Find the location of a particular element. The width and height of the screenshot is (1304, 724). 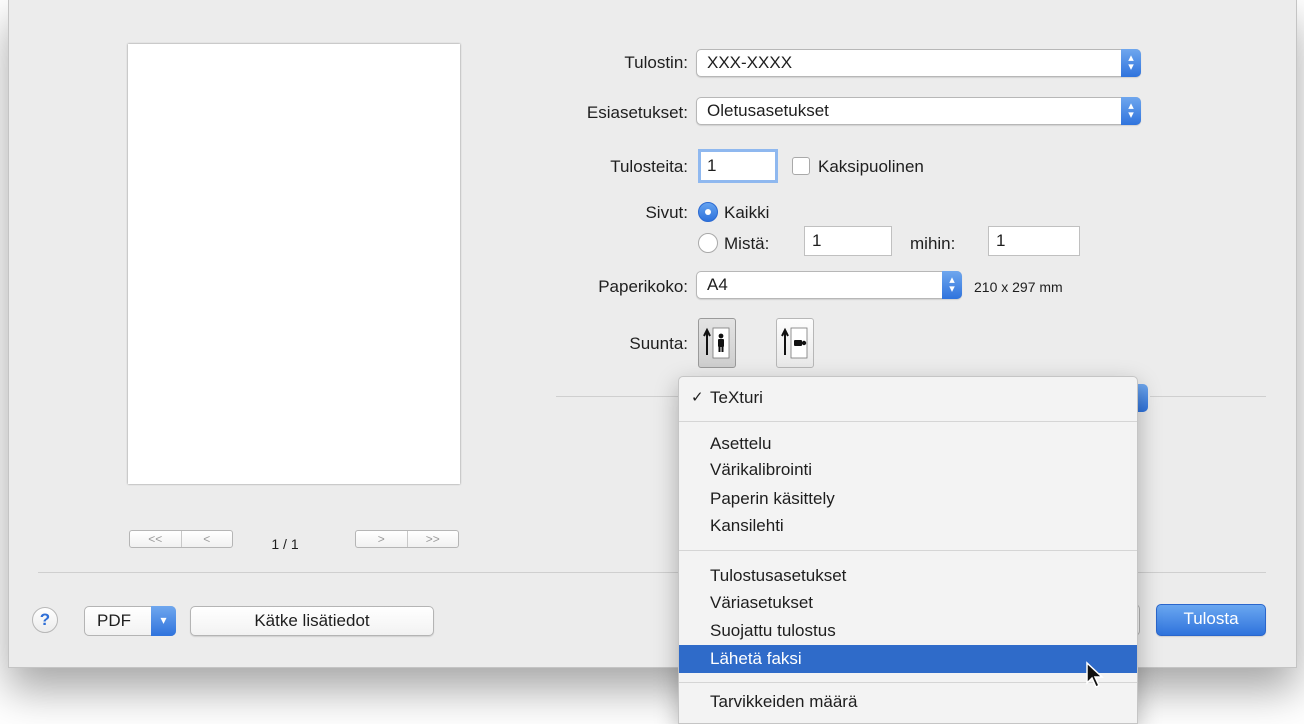

preview-forward-buttons: > >> is located at coordinates (407, 539).